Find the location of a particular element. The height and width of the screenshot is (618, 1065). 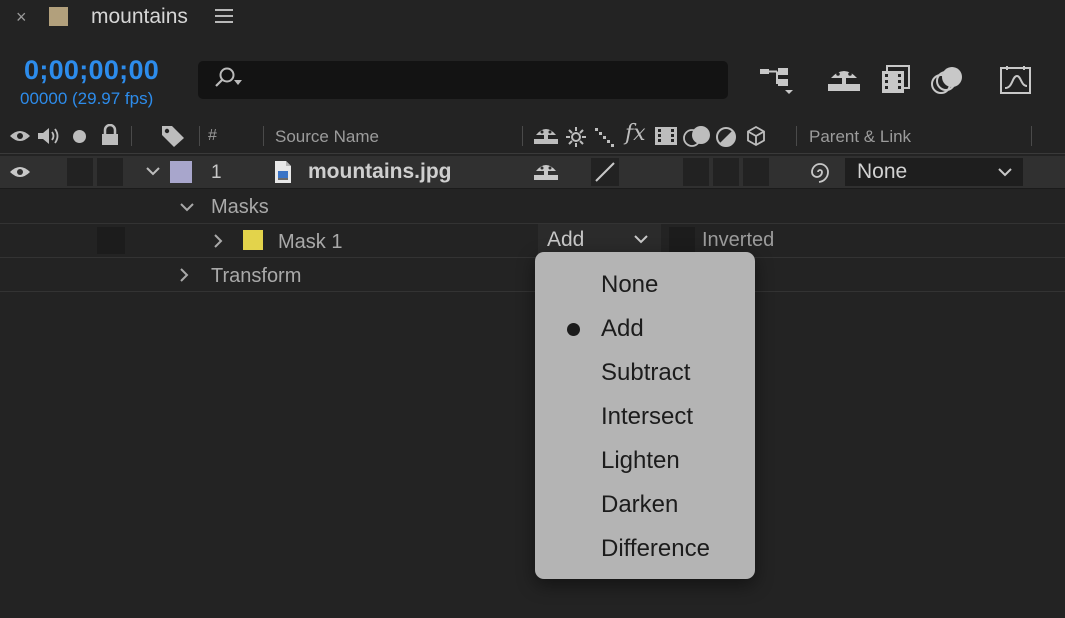

menu-item-difference: Difference is located at coordinates (655, 549).